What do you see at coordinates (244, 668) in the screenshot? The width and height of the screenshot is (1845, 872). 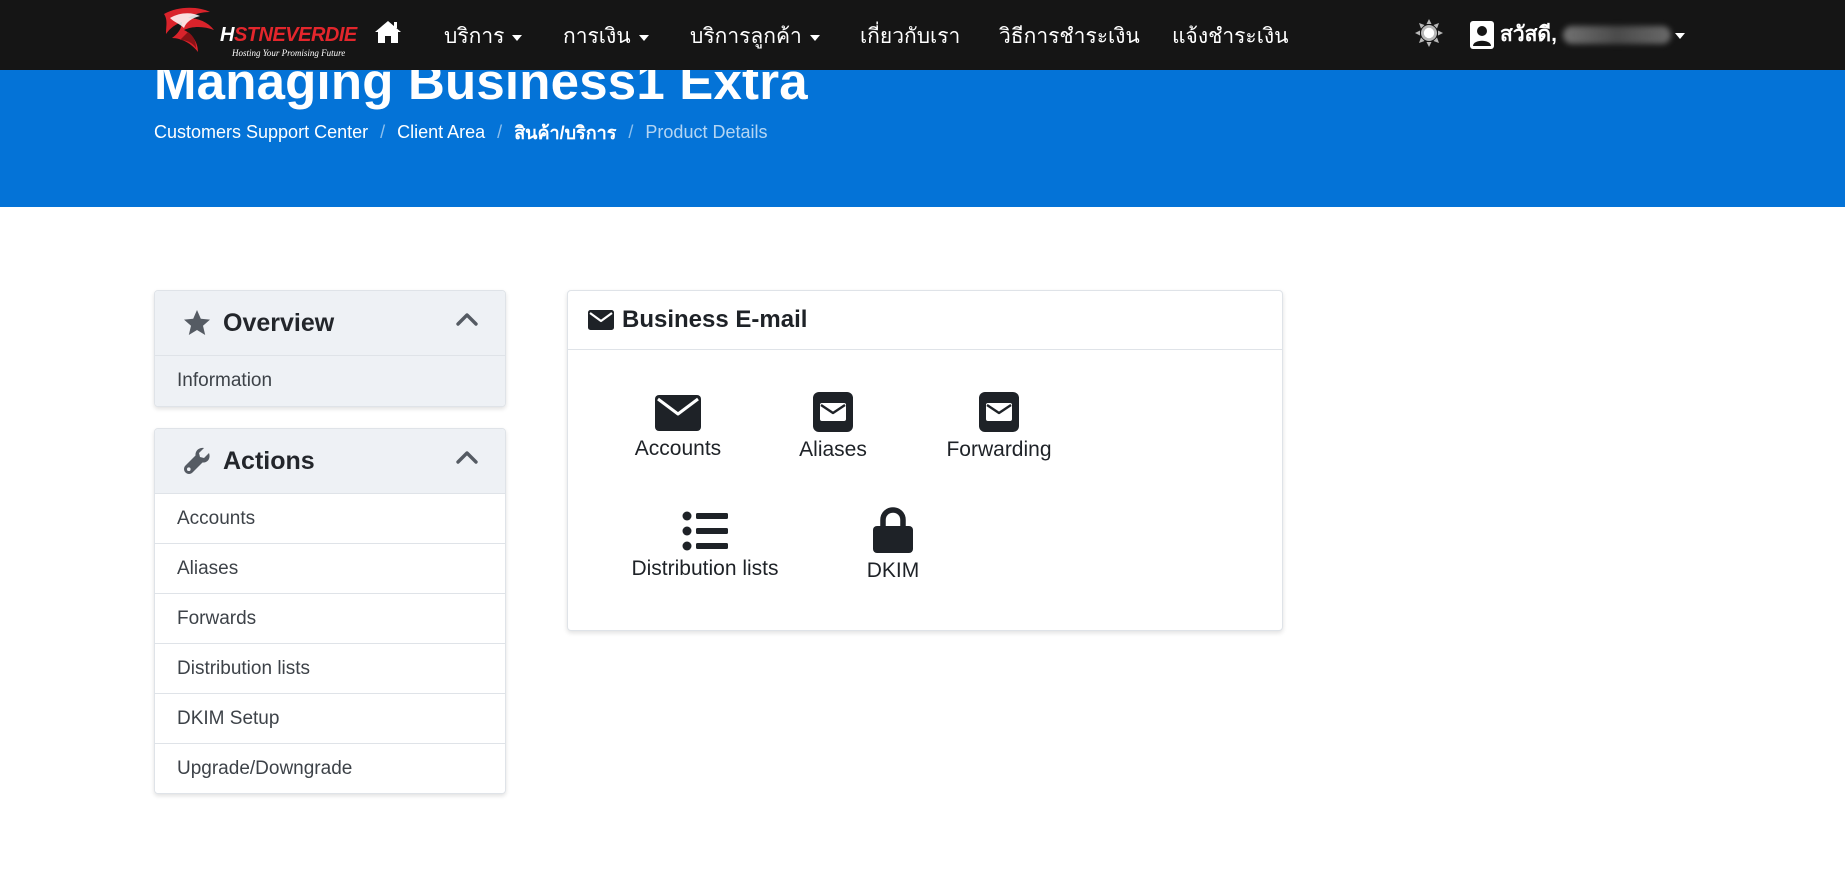 I see `sidebar-item-label: Distribution lists` at bounding box center [244, 668].